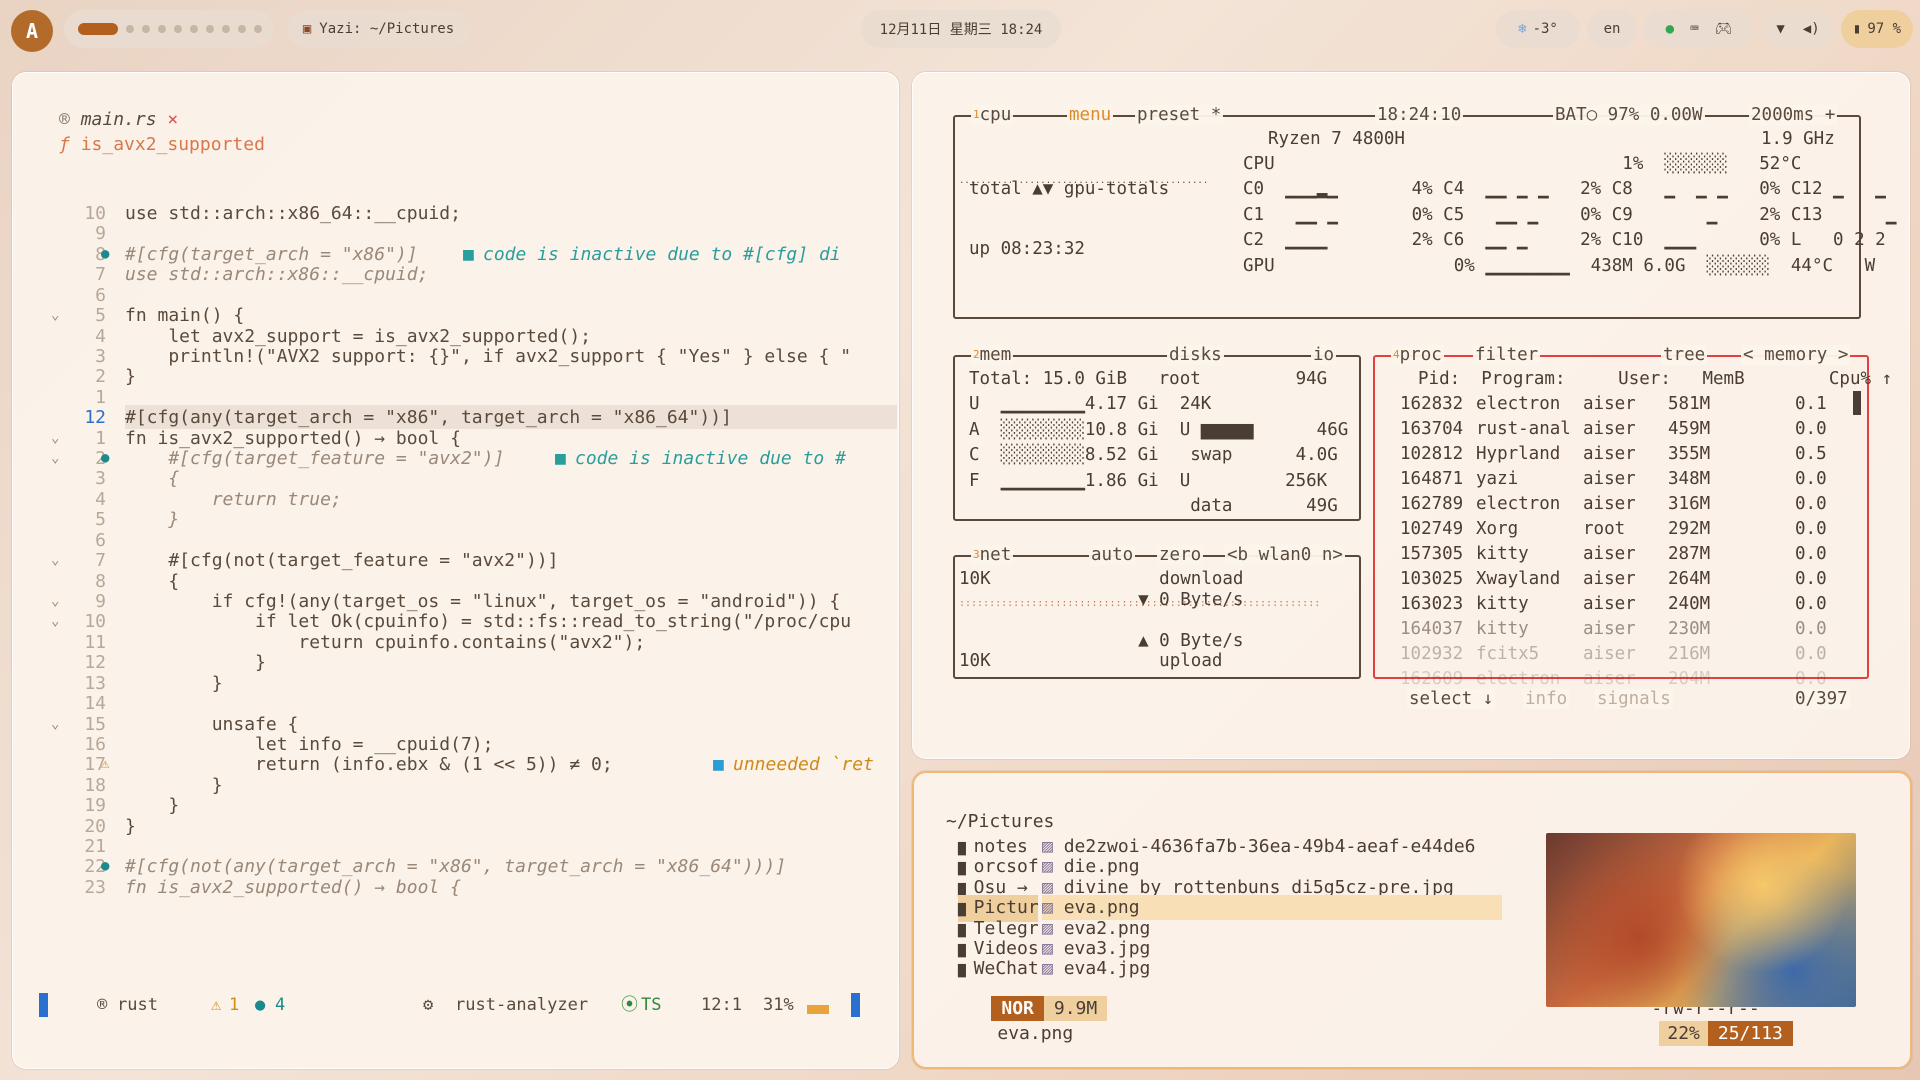  What do you see at coordinates (1796, 355) in the screenshot?
I see `sort-selector: < memory >` at bounding box center [1796, 355].